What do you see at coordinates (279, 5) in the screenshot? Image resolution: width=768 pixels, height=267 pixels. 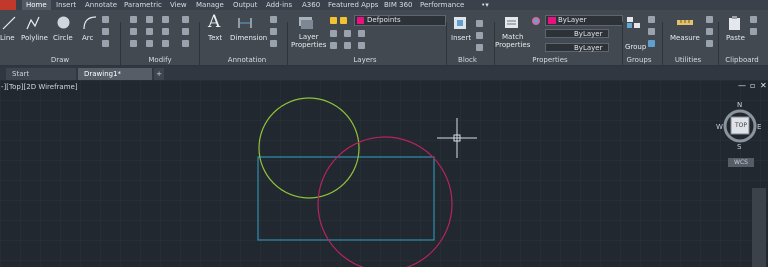 I see `tab-add-ins: Add-ins` at bounding box center [279, 5].